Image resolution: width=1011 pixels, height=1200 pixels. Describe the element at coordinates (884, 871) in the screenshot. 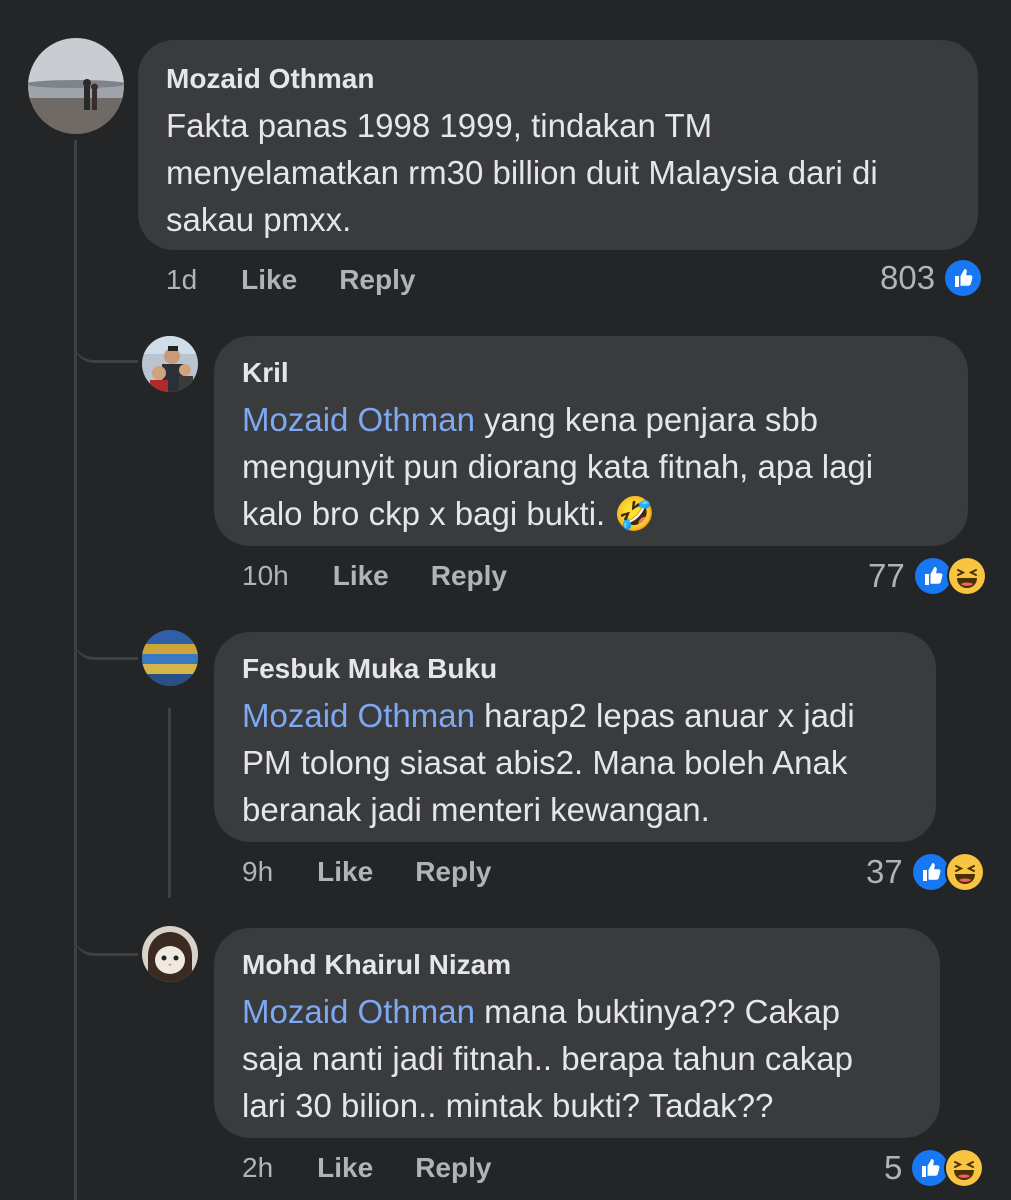

I see `reaction-count: 37` at that location.